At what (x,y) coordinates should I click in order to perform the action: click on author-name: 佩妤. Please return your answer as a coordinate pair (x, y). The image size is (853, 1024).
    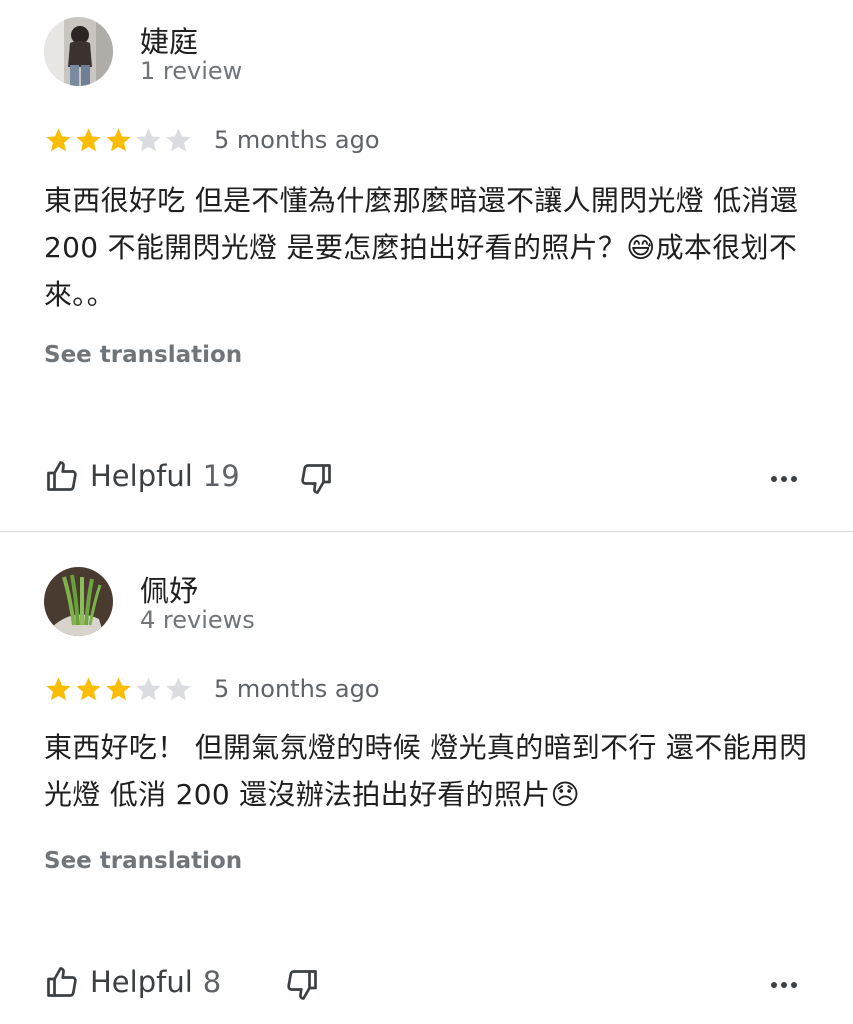
    Looking at the image, I should click on (169, 589).